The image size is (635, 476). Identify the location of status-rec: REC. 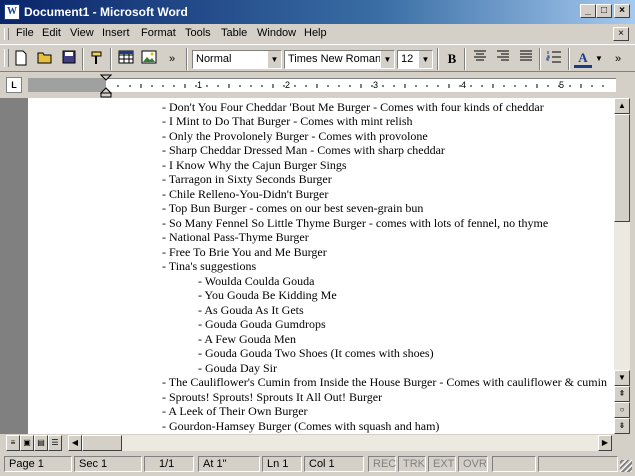
(382, 464).